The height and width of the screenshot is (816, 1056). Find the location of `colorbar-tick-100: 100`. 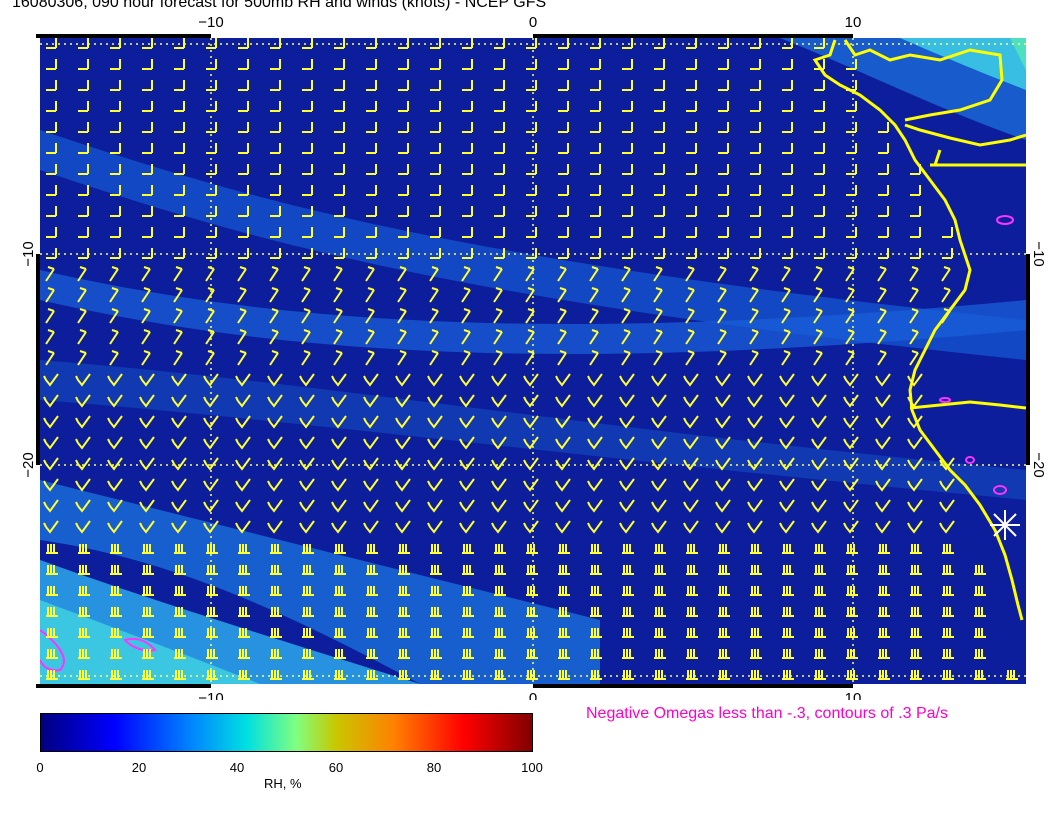

colorbar-tick-100: 100 is located at coordinates (532, 767).